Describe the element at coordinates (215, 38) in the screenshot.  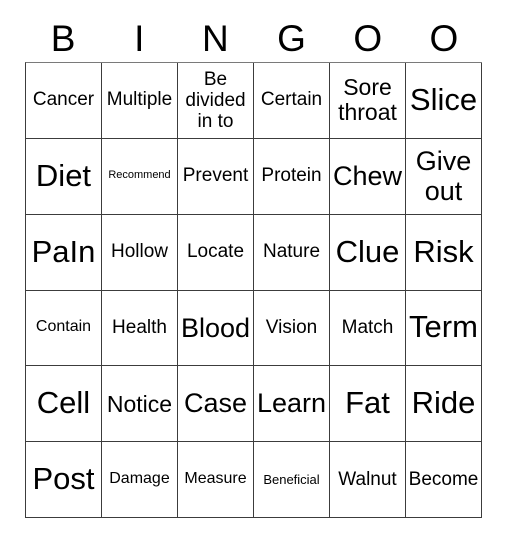
I see `bingo-header-letter-3: N` at that location.